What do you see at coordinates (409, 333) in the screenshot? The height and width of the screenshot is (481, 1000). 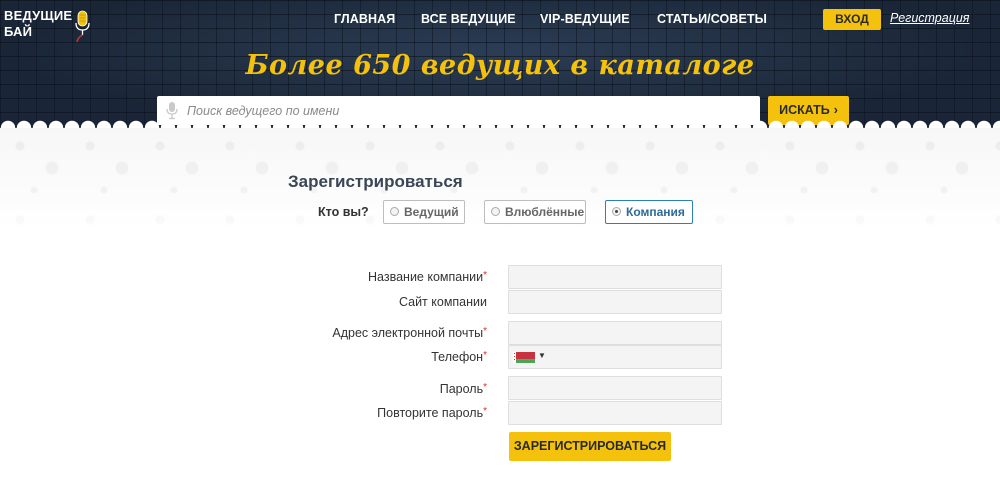 I see `email-label: Адрес электронной почты*` at bounding box center [409, 333].